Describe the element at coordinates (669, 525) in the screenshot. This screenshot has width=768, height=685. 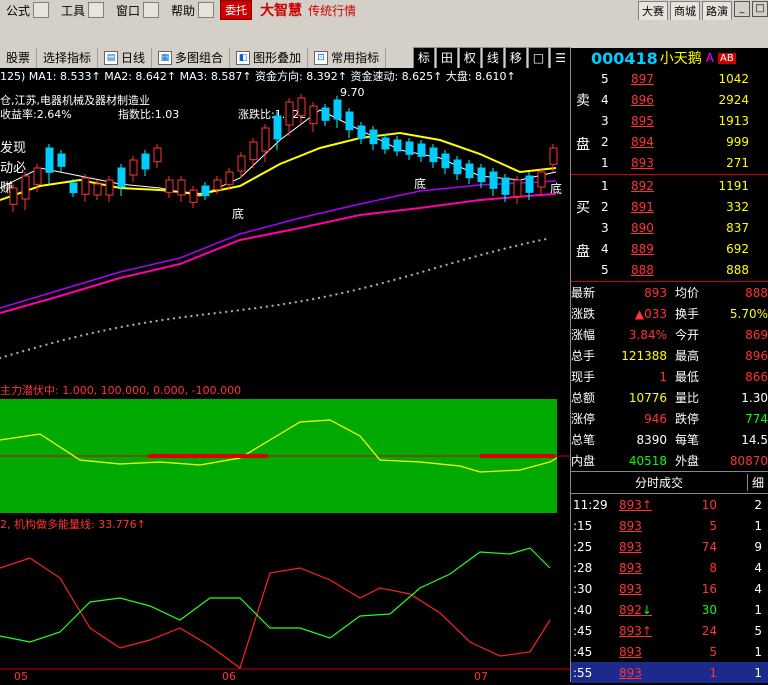
I see `trade-row: :15 893 5 1` at that location.